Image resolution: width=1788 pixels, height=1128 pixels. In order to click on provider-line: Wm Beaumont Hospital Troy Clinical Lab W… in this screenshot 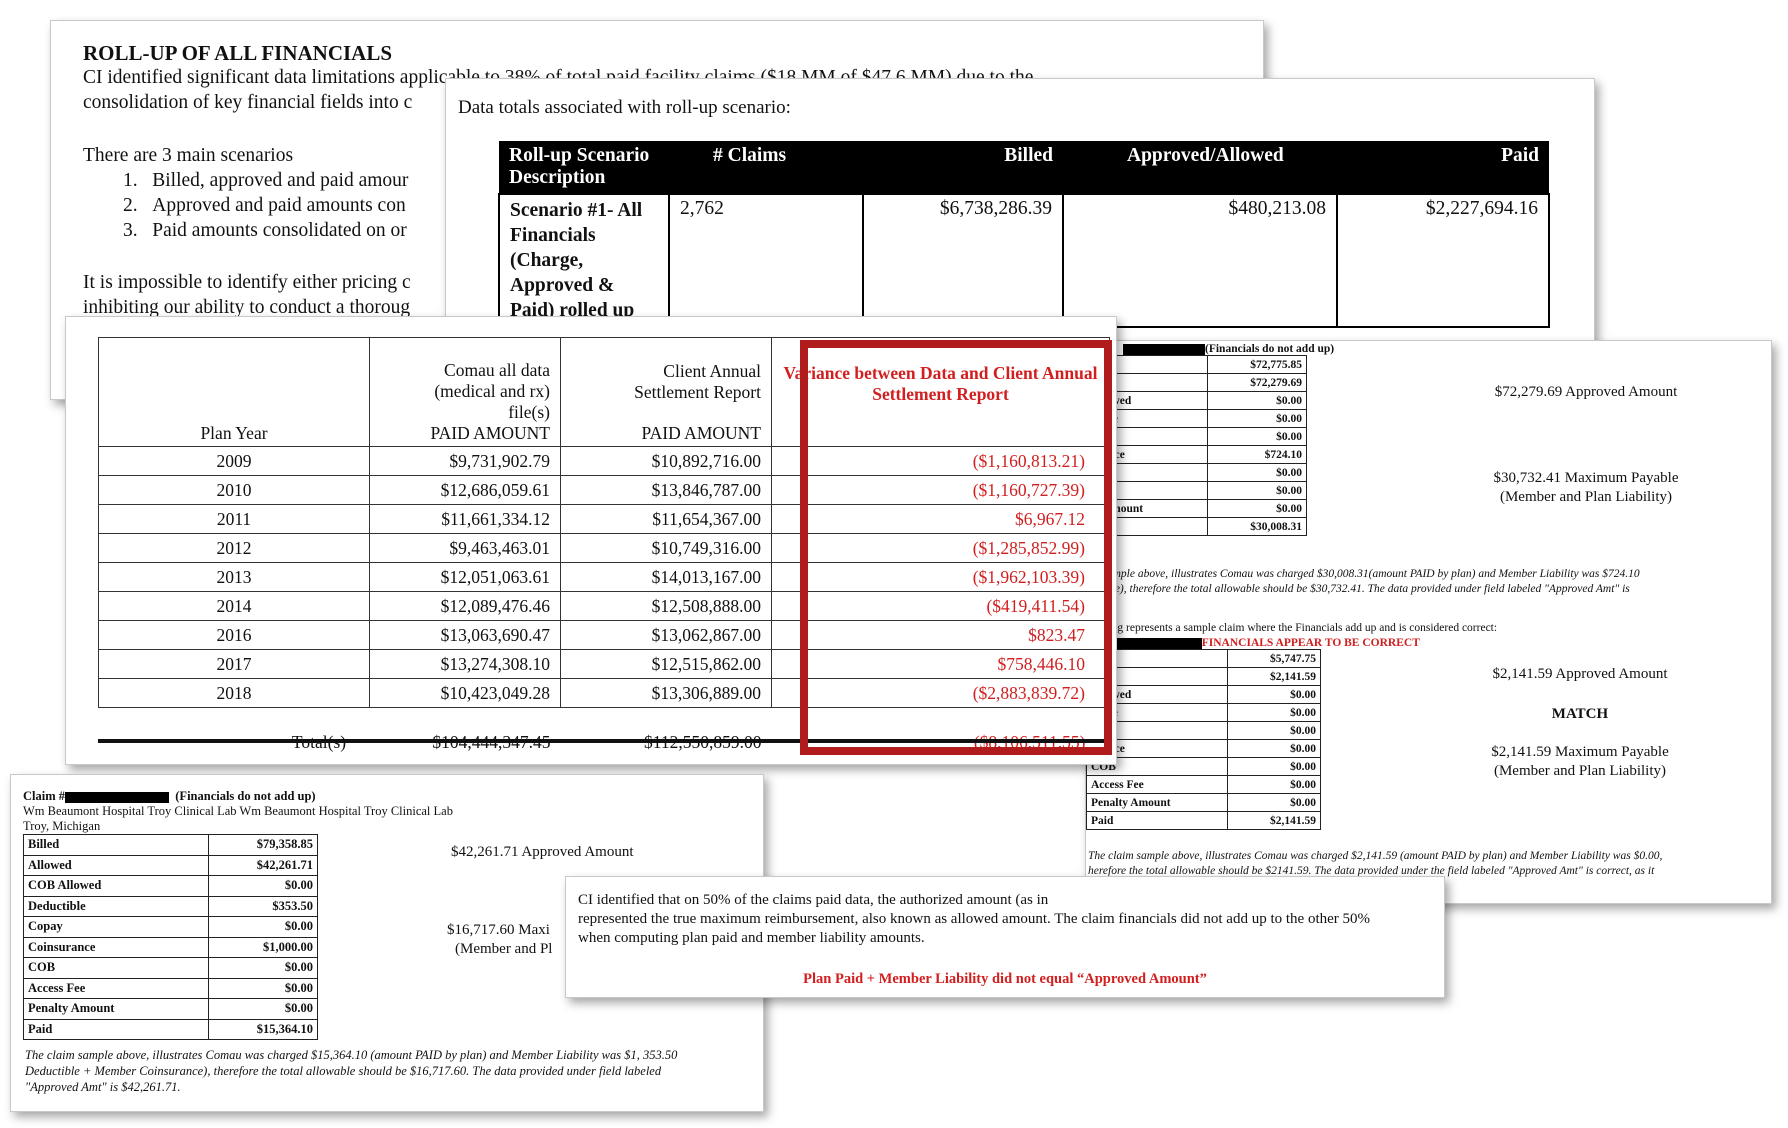, I will do `click(238, 811)`.